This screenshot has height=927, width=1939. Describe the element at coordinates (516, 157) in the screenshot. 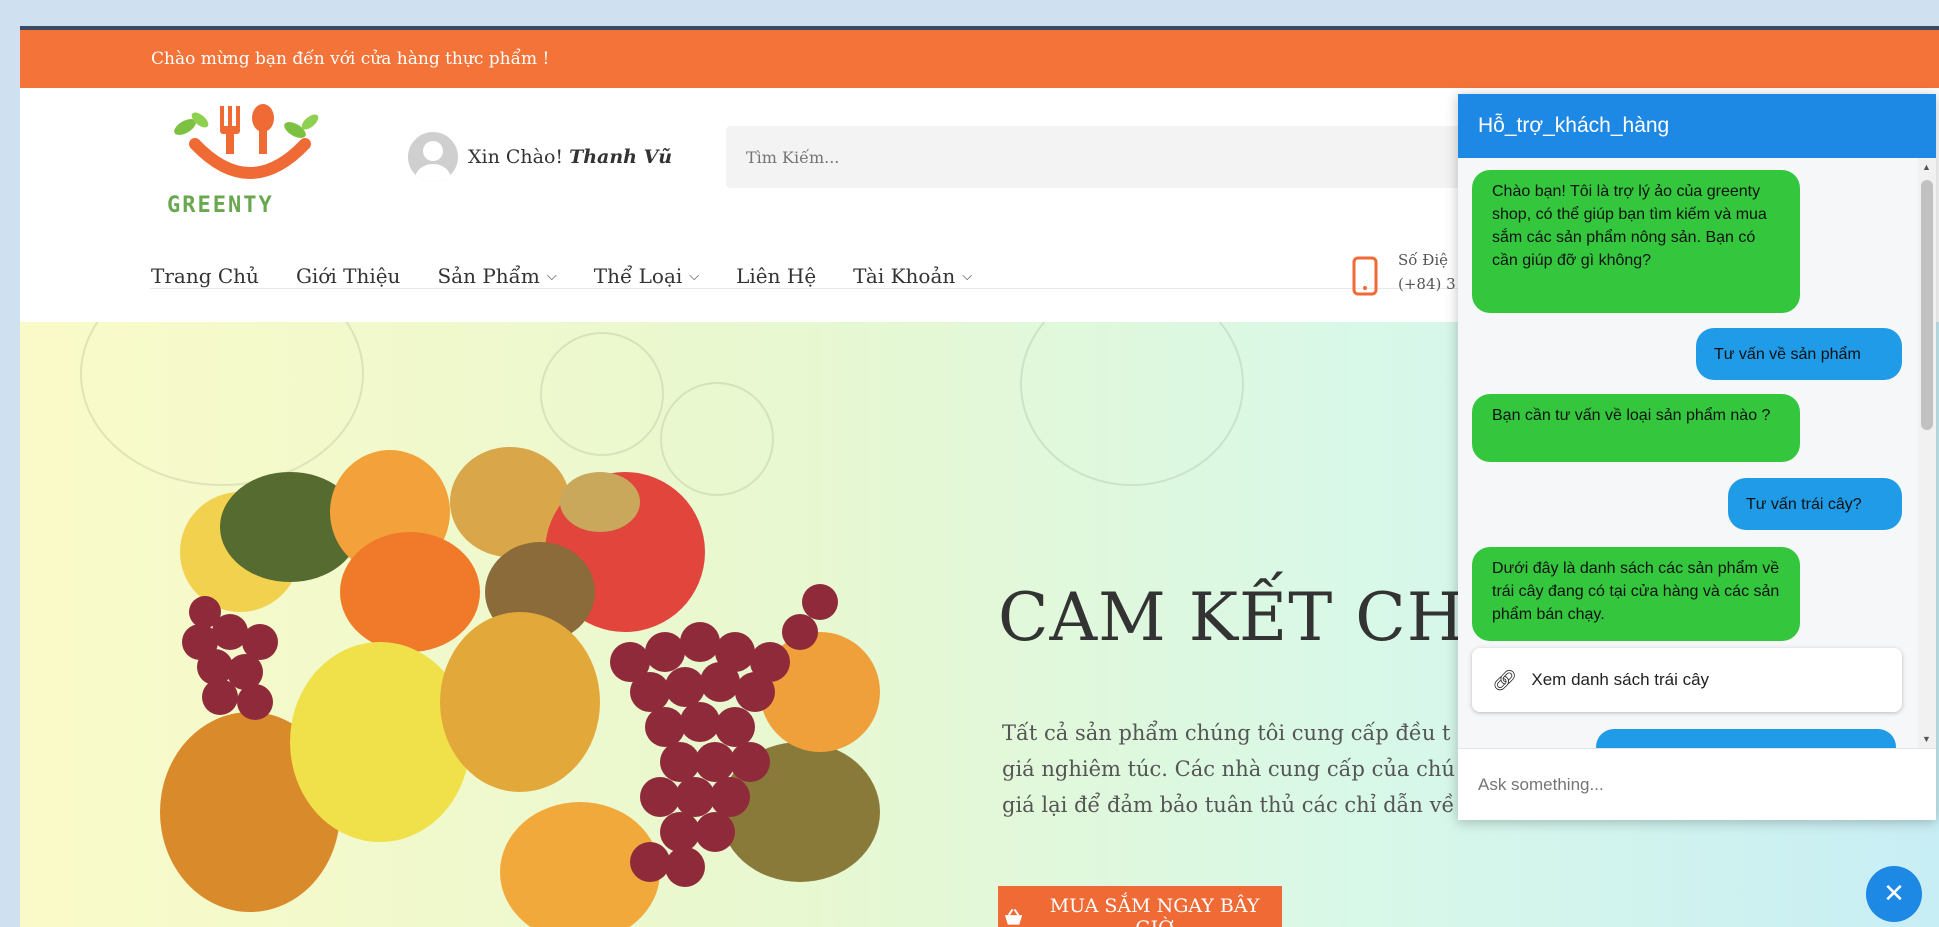

I see `greeting-text: Xin Chào!` at that location.